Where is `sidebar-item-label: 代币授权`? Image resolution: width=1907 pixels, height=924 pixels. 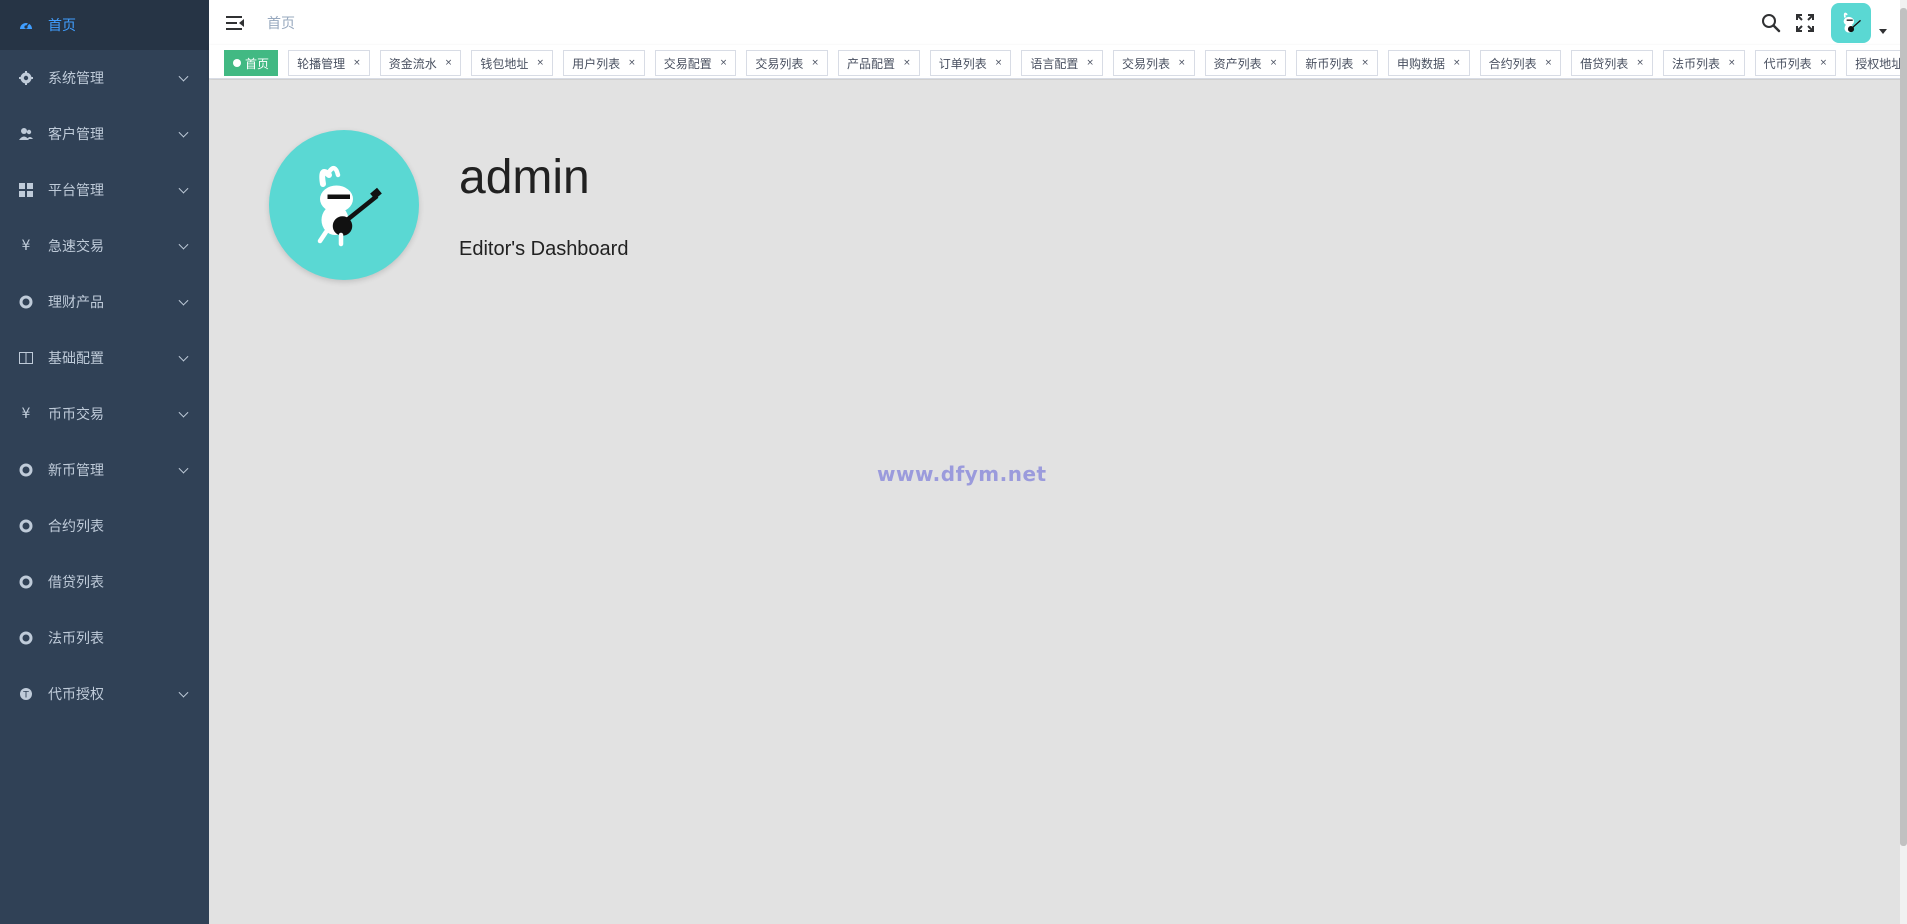
sidebar-item-label: 代币授权 is located at coordinates (76, 695).